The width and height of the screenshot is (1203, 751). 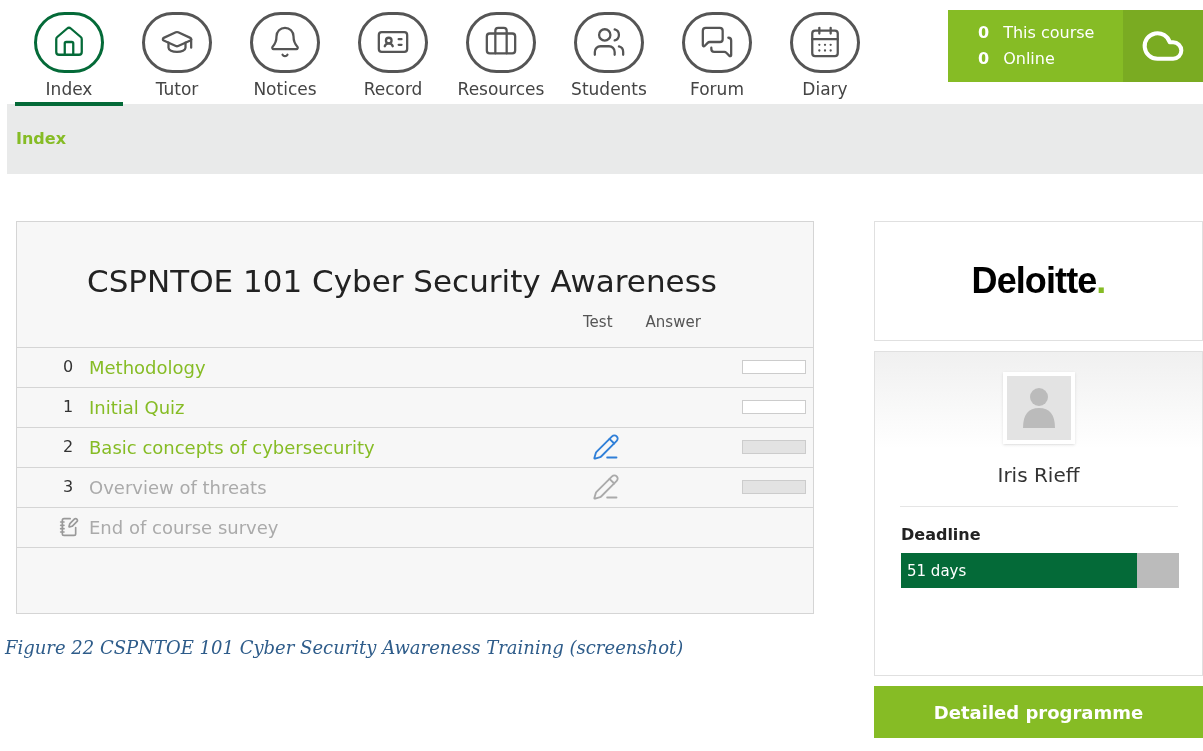 I want to click on stat-label: Online, so click(x=1029, y=59).